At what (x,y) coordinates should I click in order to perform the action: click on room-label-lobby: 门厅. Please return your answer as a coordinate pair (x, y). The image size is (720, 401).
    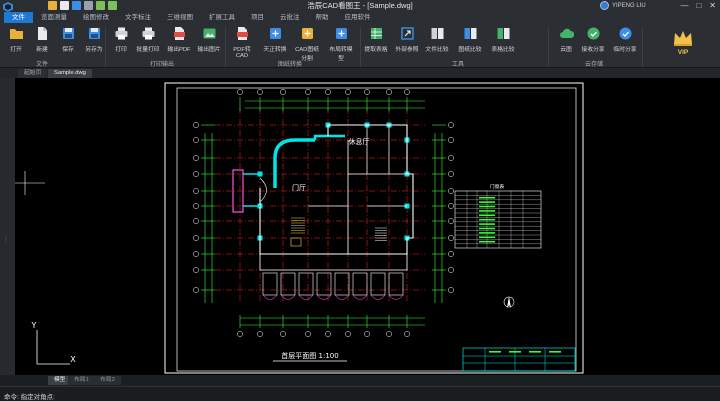
    Looking at the image, I should click on (299, 187).